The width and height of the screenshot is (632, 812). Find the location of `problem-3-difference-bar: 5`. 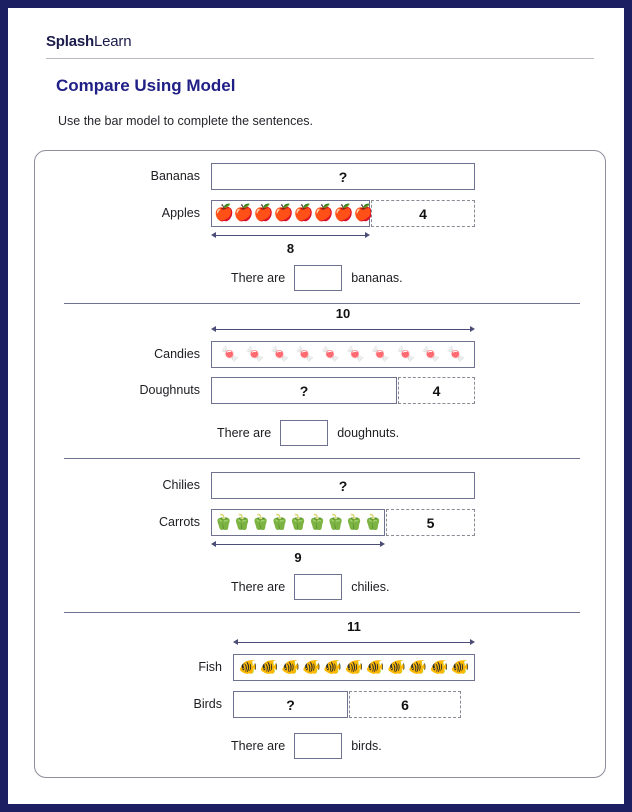

problem-3-difference-bar: 5 is located at coordinates (430, 522).